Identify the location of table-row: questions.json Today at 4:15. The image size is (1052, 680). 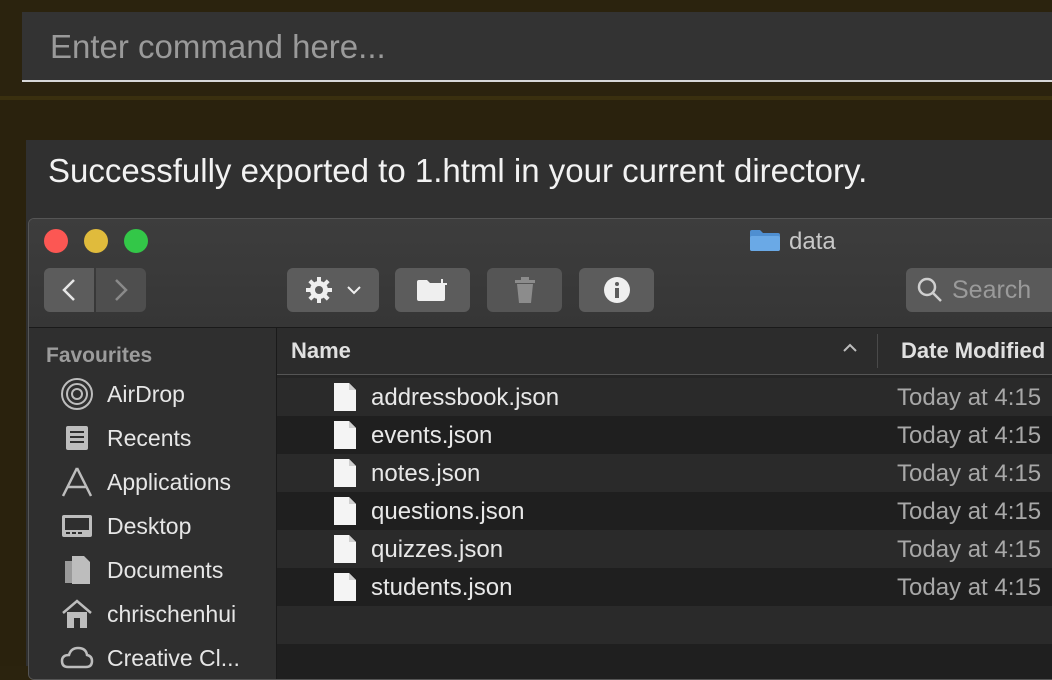
(664, 511).